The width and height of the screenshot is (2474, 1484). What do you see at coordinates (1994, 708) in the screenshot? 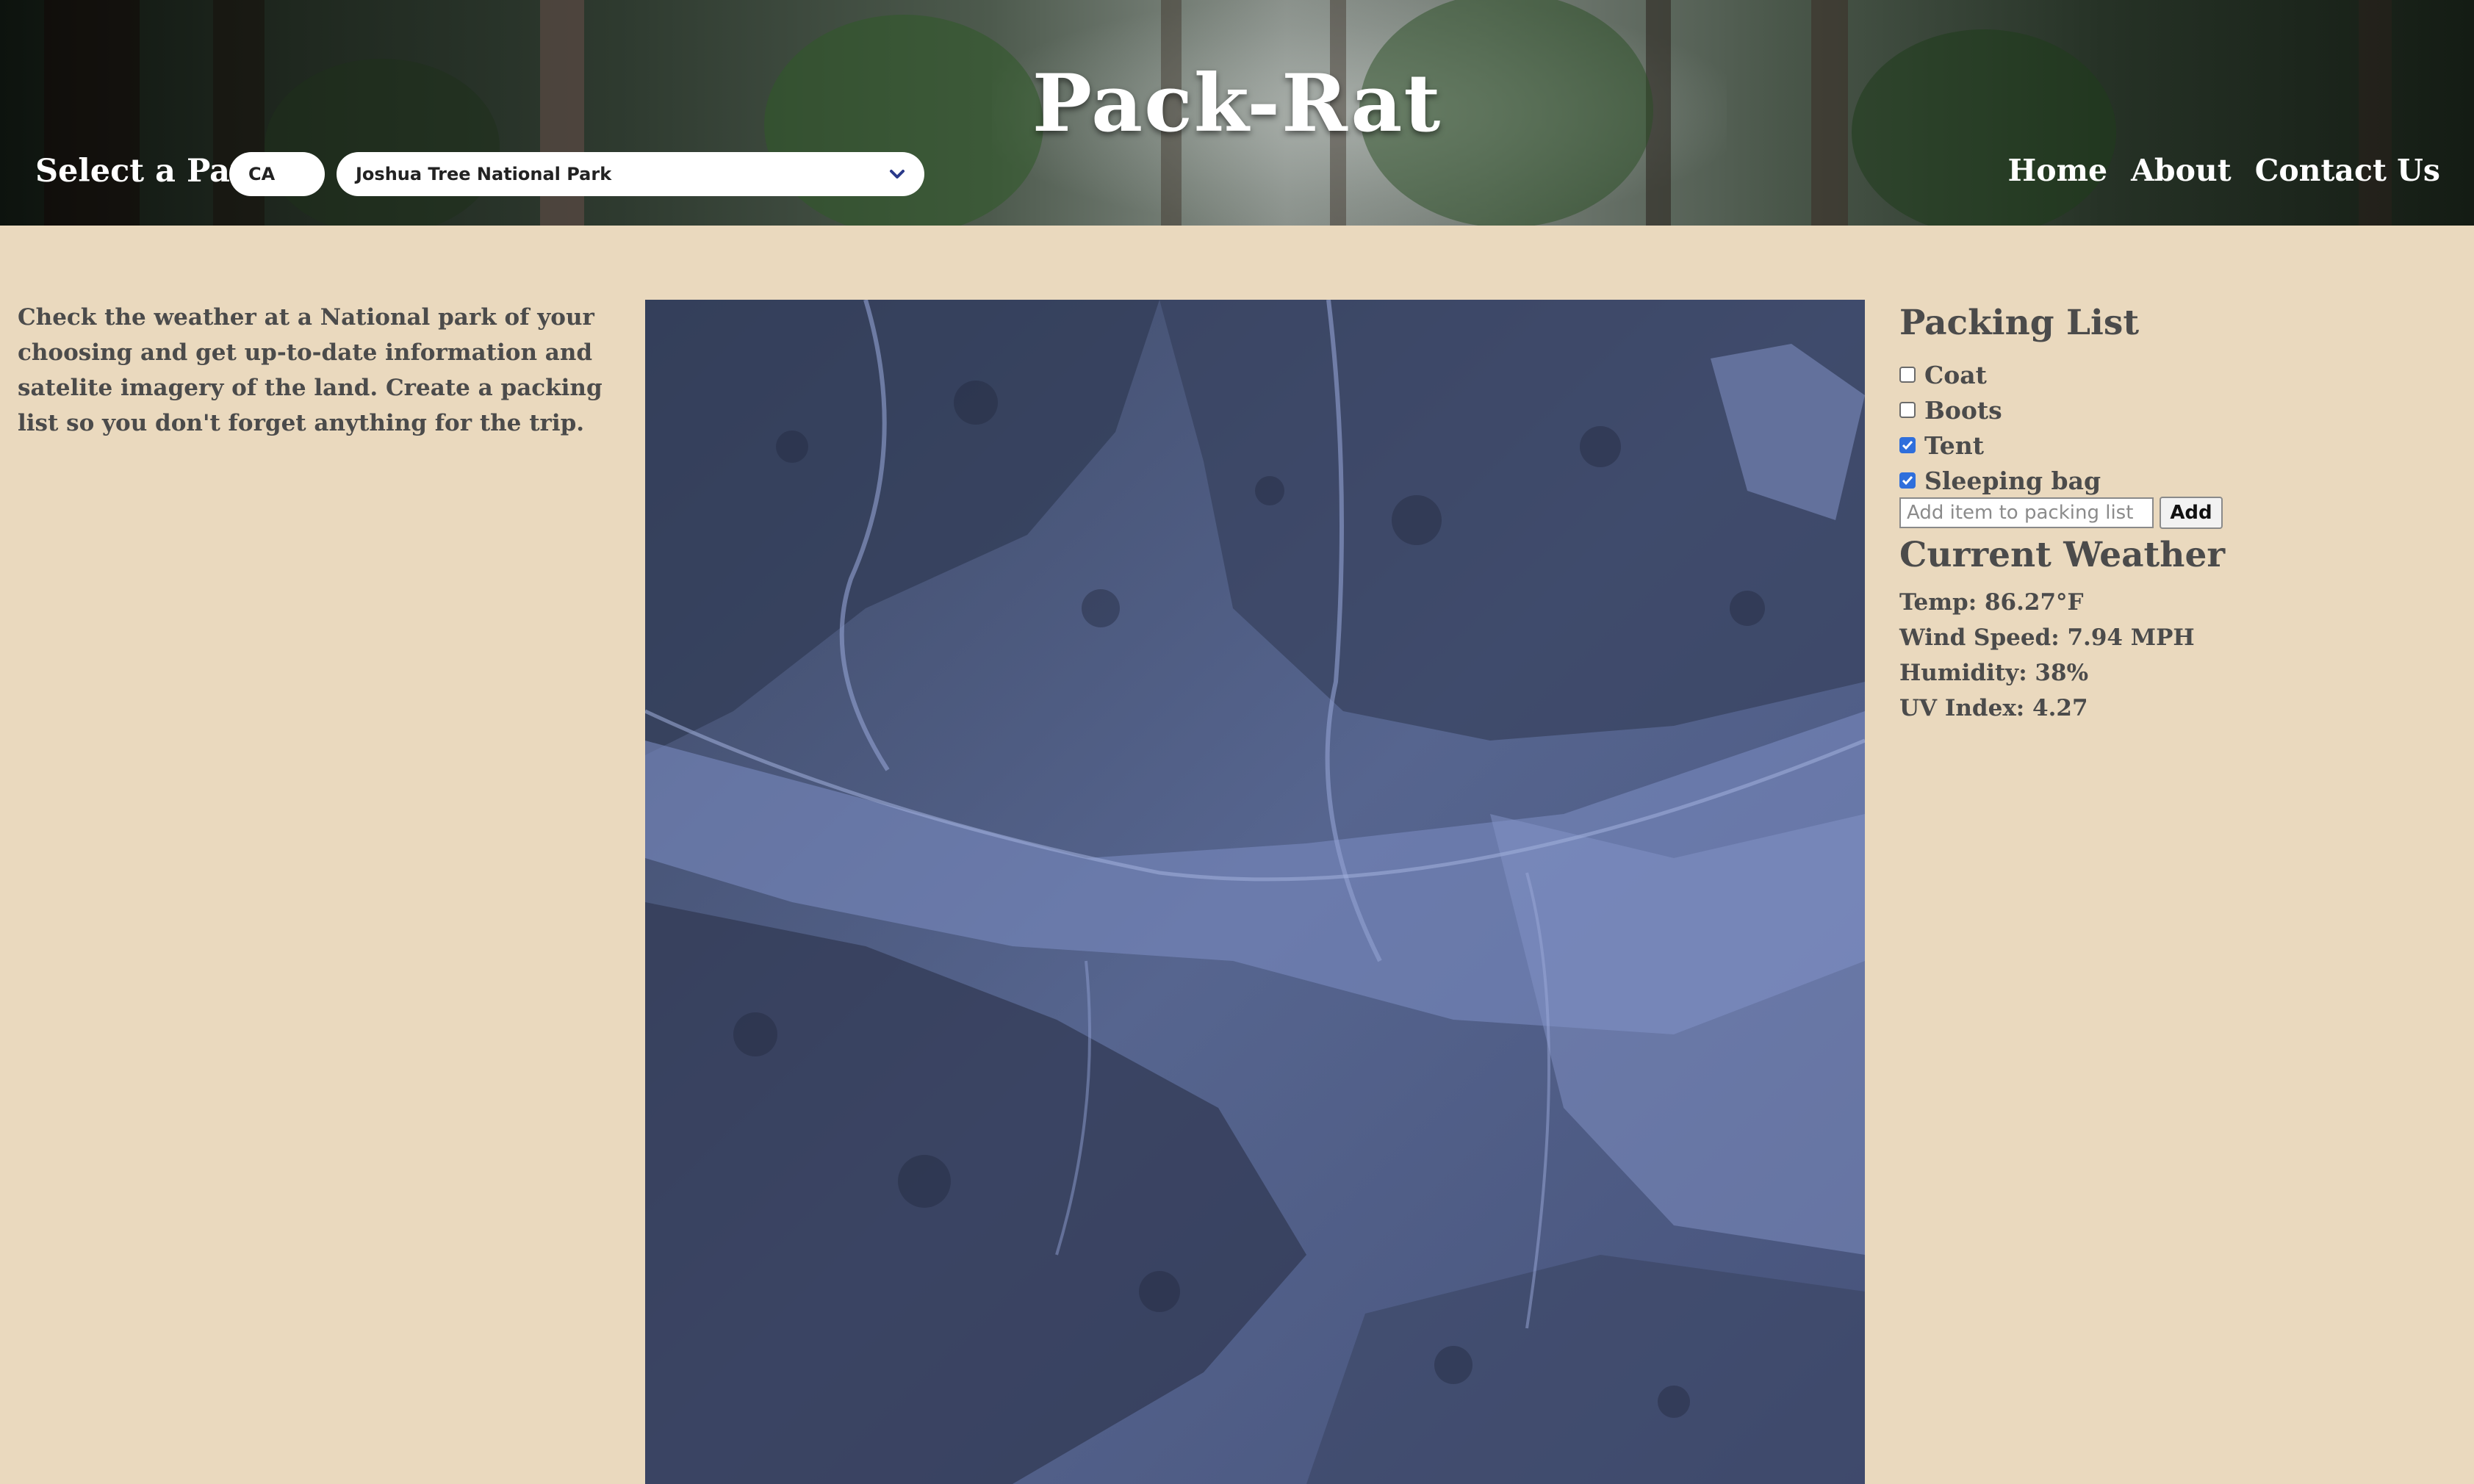
I see `weather-uv: UV Index: 4.27` at bounding box center [1994, 708].